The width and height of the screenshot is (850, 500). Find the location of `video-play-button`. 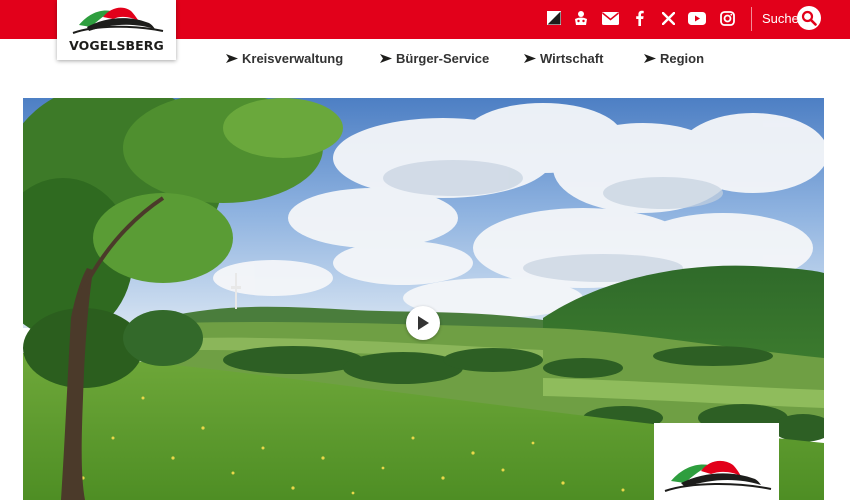

video-play-button is located at coordinates (423, 323).